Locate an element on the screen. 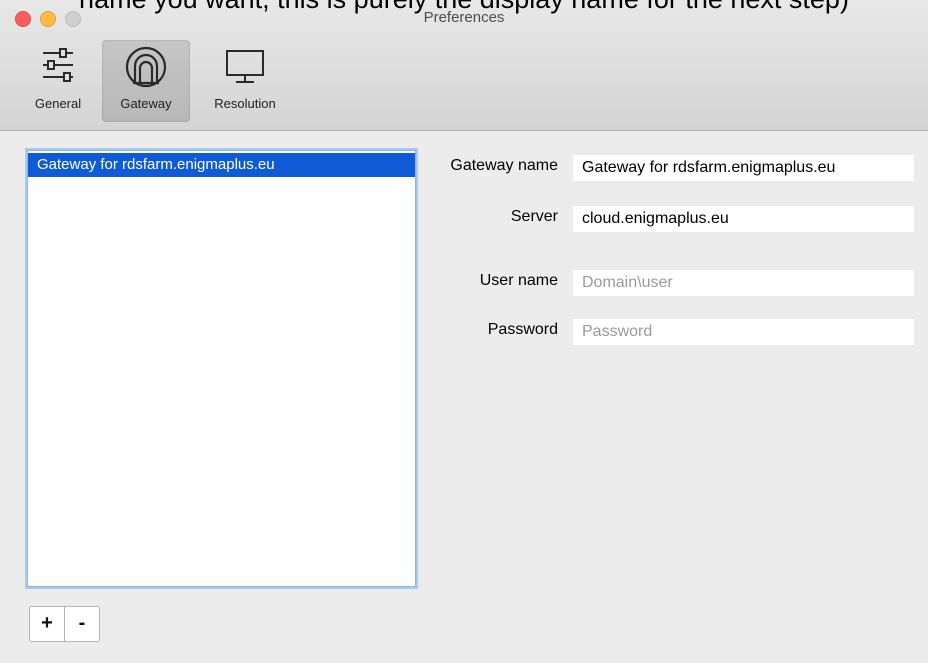 The image size is (928, 663). tab-general-label: General is located at coordinates (58, 103).